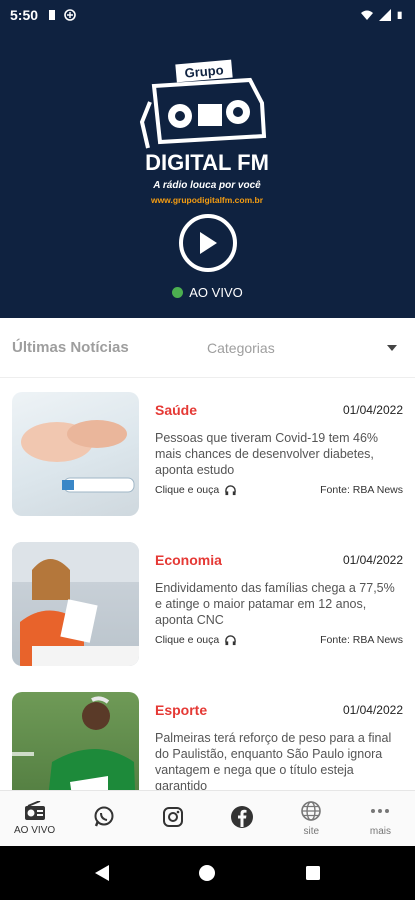 The width and height of the screenshot is (415, 900). Describe the element at coordinates (241, 347) in the screenshot. I see `categories-label: Categorias` at that location.